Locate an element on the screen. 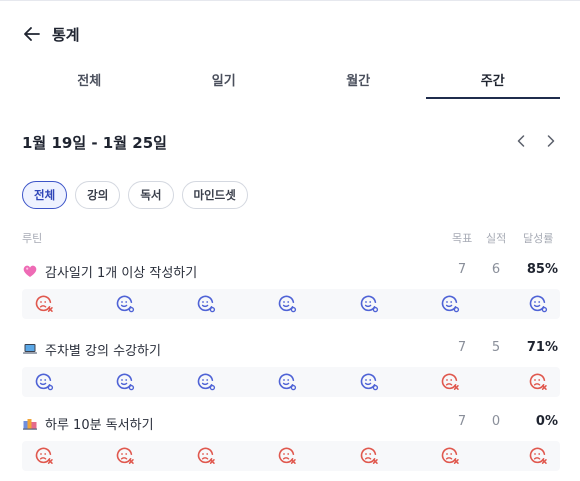 This screenshot has width=580, height=481. column-header-actual: 실적 is located at coordinates (496, 238).